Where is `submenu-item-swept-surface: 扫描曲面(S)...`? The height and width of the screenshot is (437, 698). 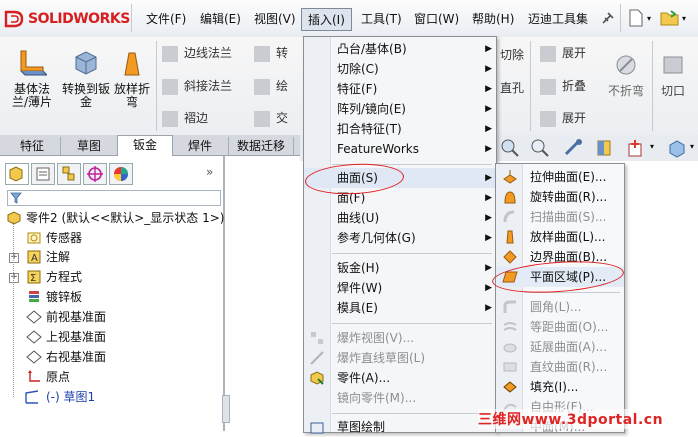
submenu-item-swept-surface: 扫描曲面(S)... is located at coordinates (560, 217).